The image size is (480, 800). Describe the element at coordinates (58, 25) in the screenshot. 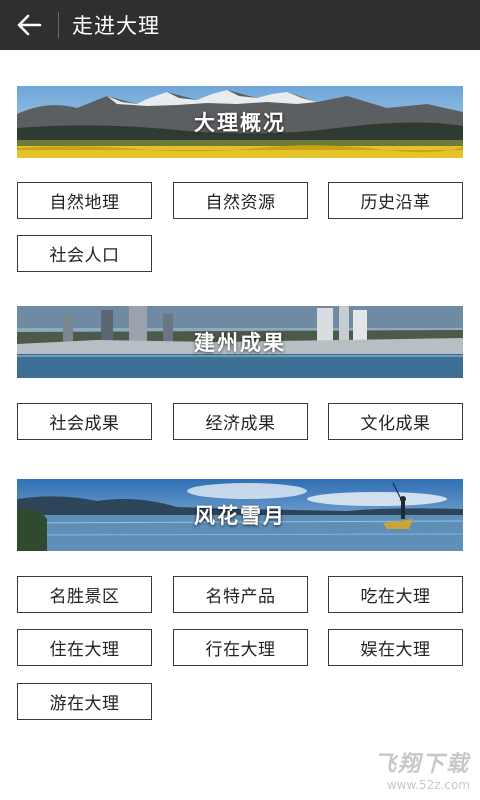

I see `header-divider` at that location.